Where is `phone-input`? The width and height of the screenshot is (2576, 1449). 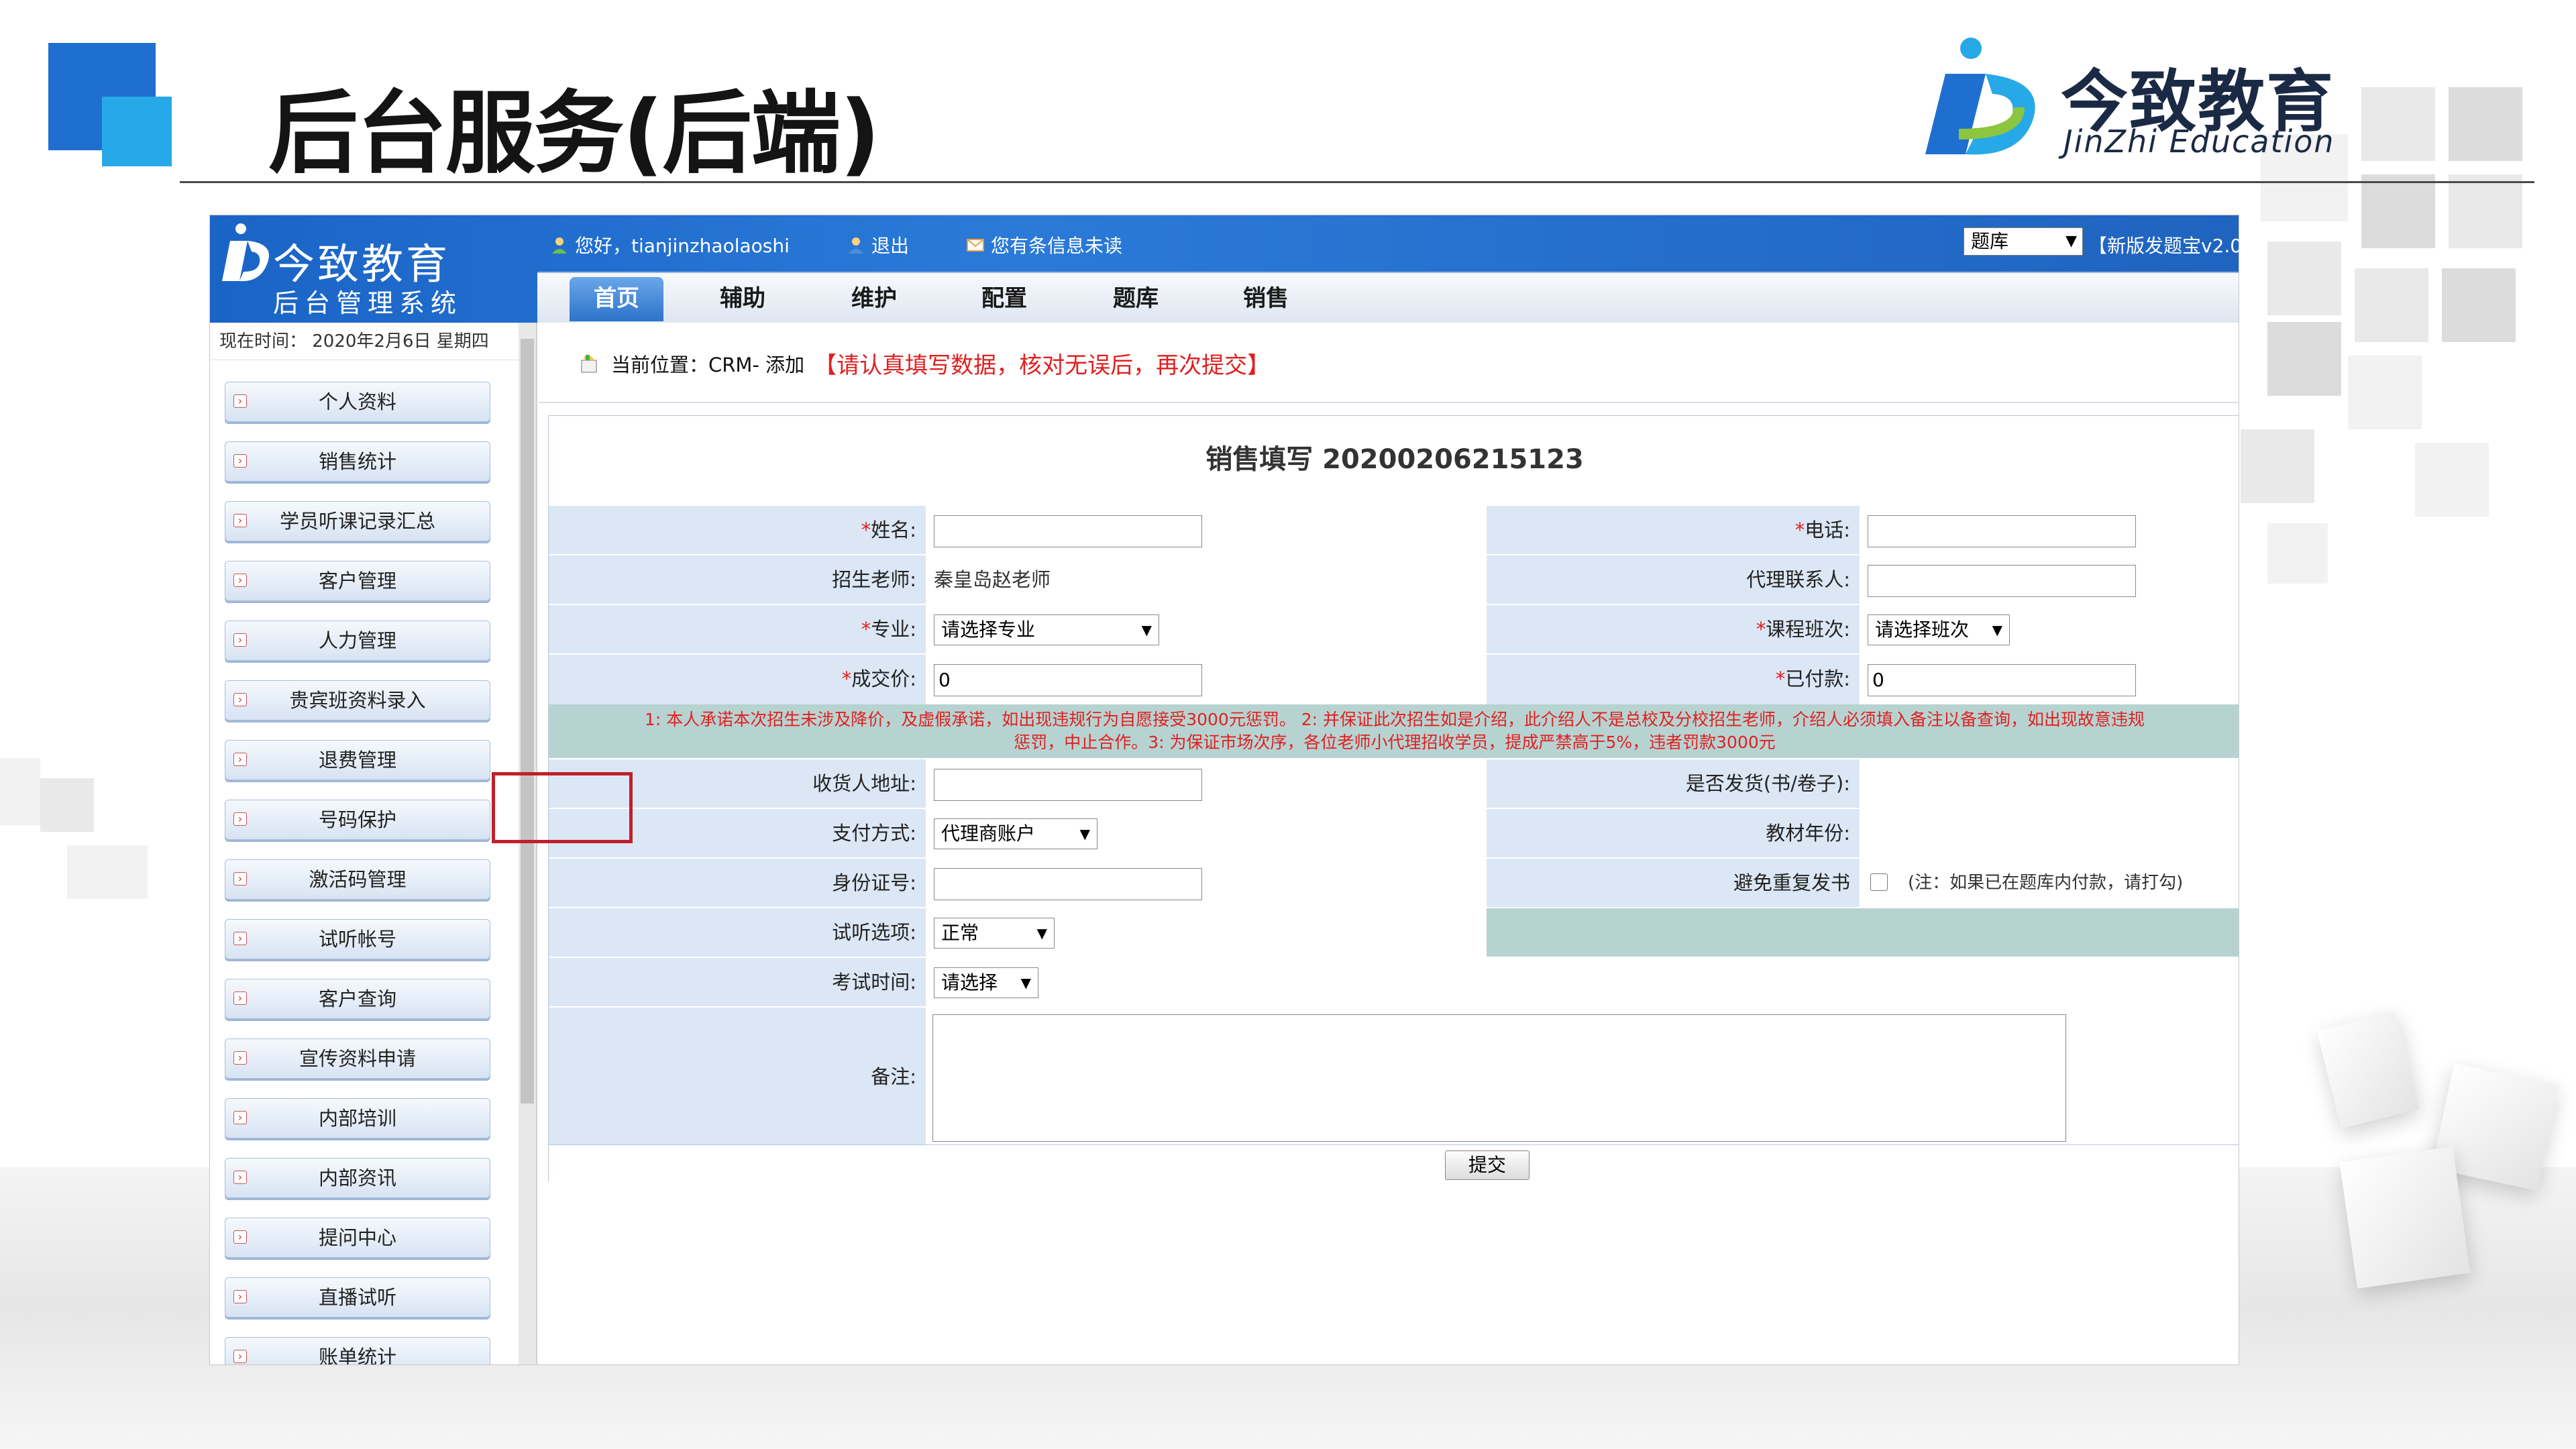
phone-input is located at coordinates (2002, 531).